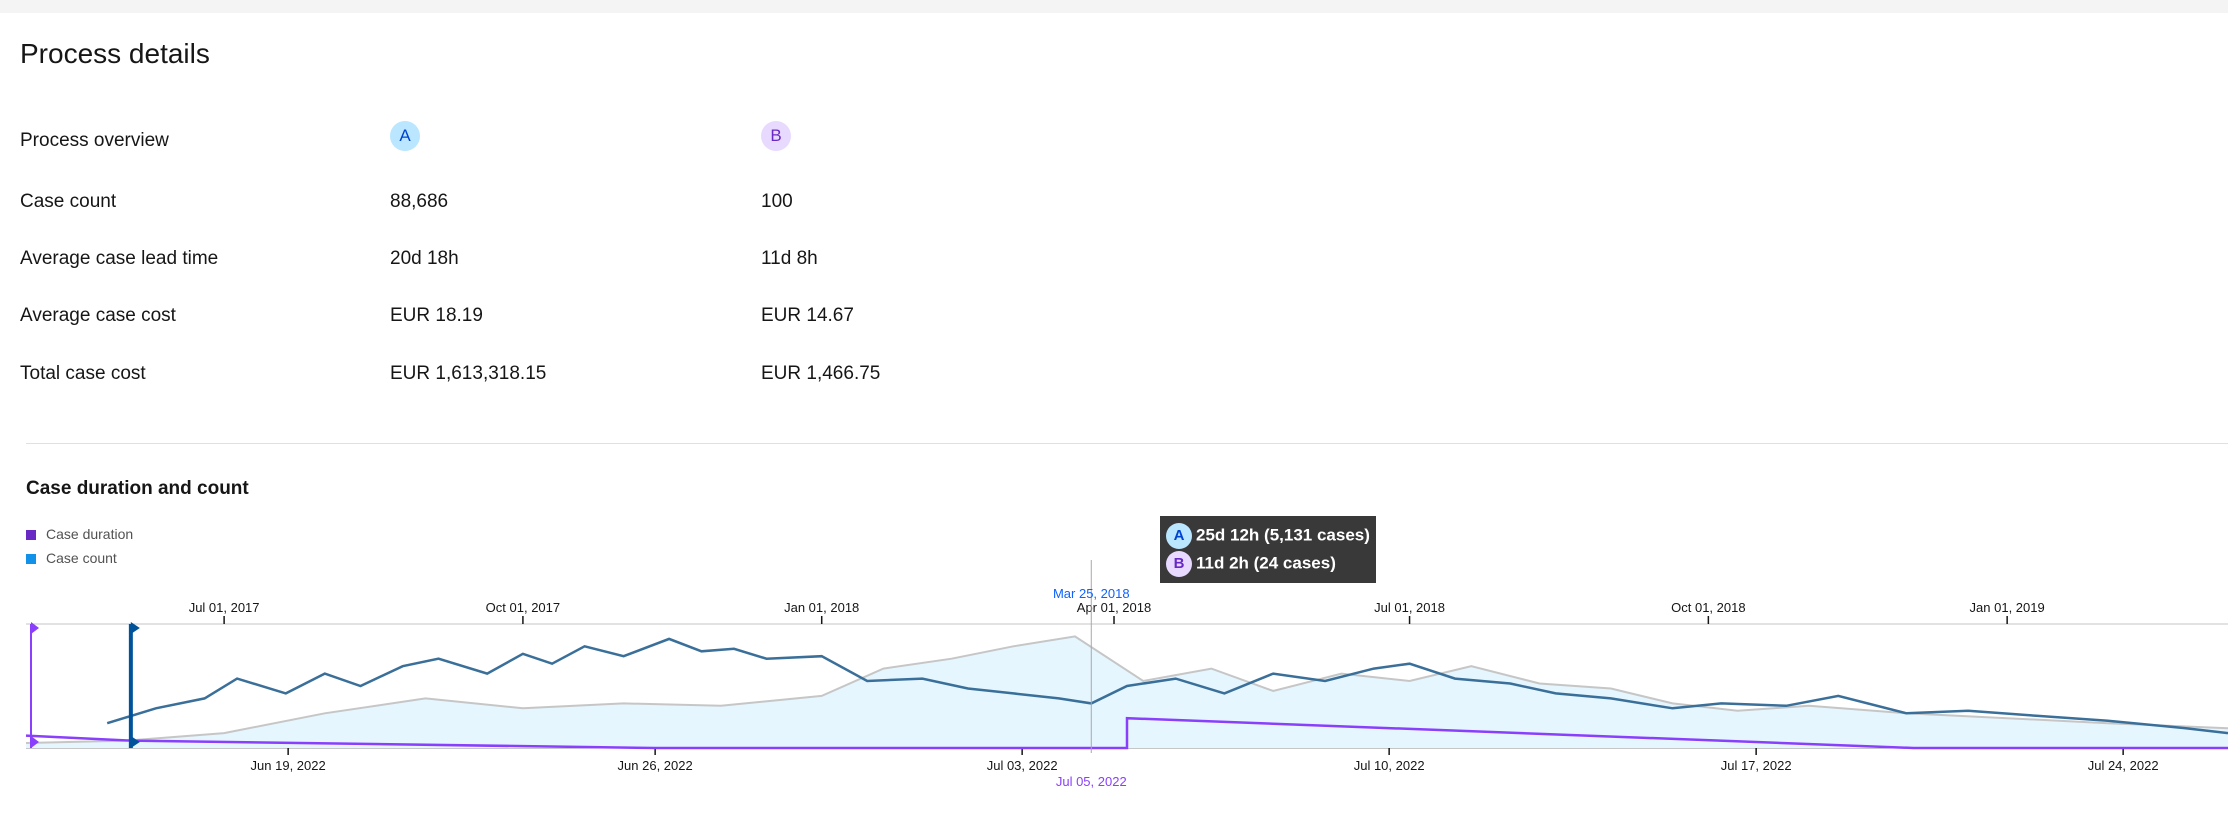 Image resolution: width=2228 pixels, height=824 pixels. What do you see at coordinates (137, 488) in the screenshot?
I see `chart-title: Case duration and count` at bounding box center [137, 488].